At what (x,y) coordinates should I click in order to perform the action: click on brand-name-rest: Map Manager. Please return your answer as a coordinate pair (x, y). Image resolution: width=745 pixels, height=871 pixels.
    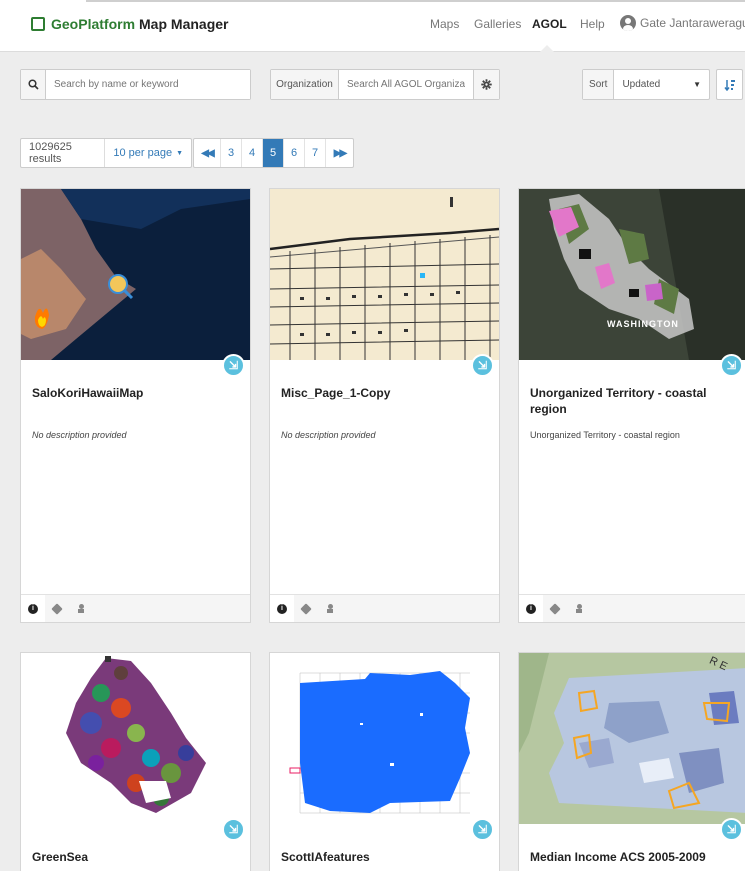
    Looking at the image, I should click on (184, 24).